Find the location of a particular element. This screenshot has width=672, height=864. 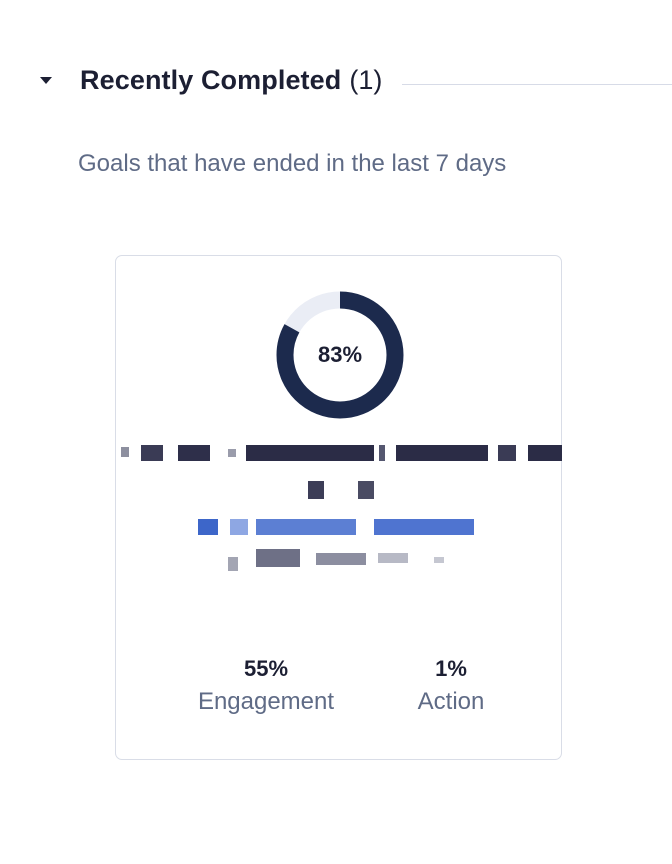

engagement-stat: 55% Engagement is located at coordinates (266, 686).